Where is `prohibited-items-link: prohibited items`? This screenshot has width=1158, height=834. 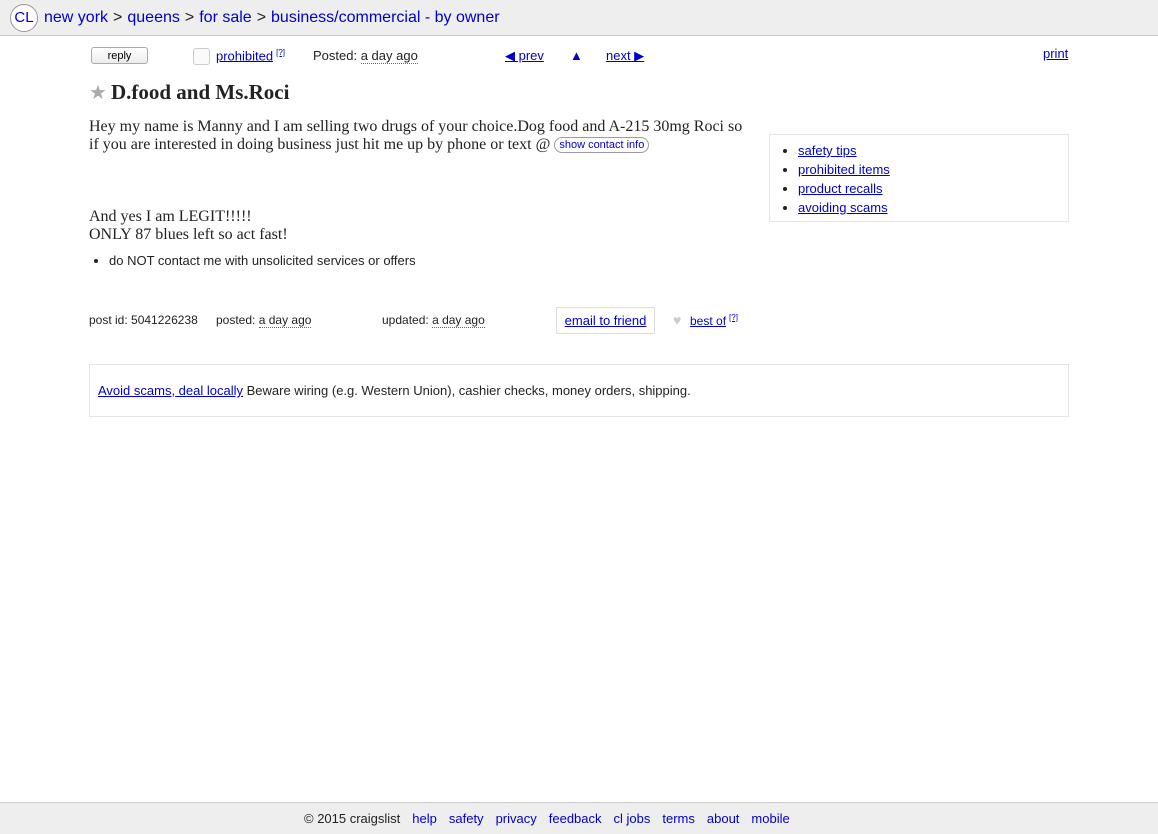 prohibited-items-link: prohibited items is located at coordinates (844, 169).